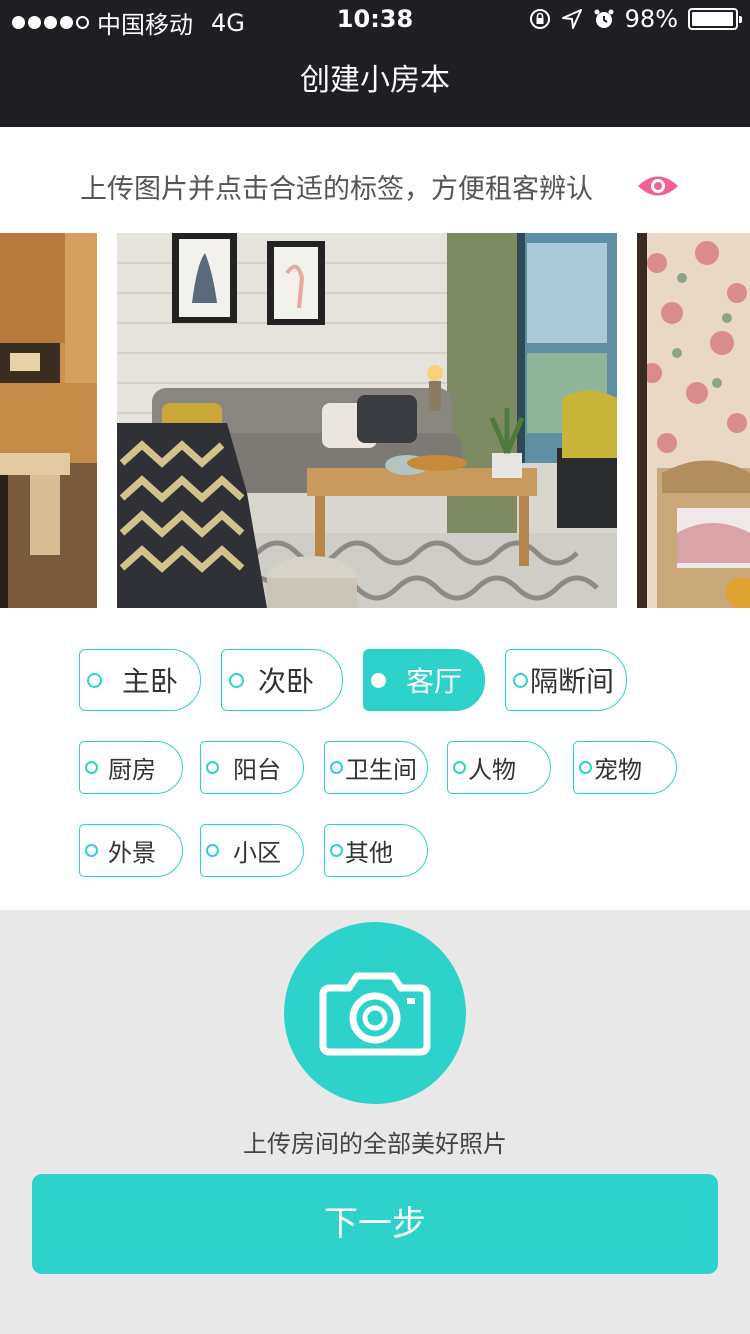 The image size is (750, 1334). I want to click on tag-kitchen: 厨房, so click(131, 767).